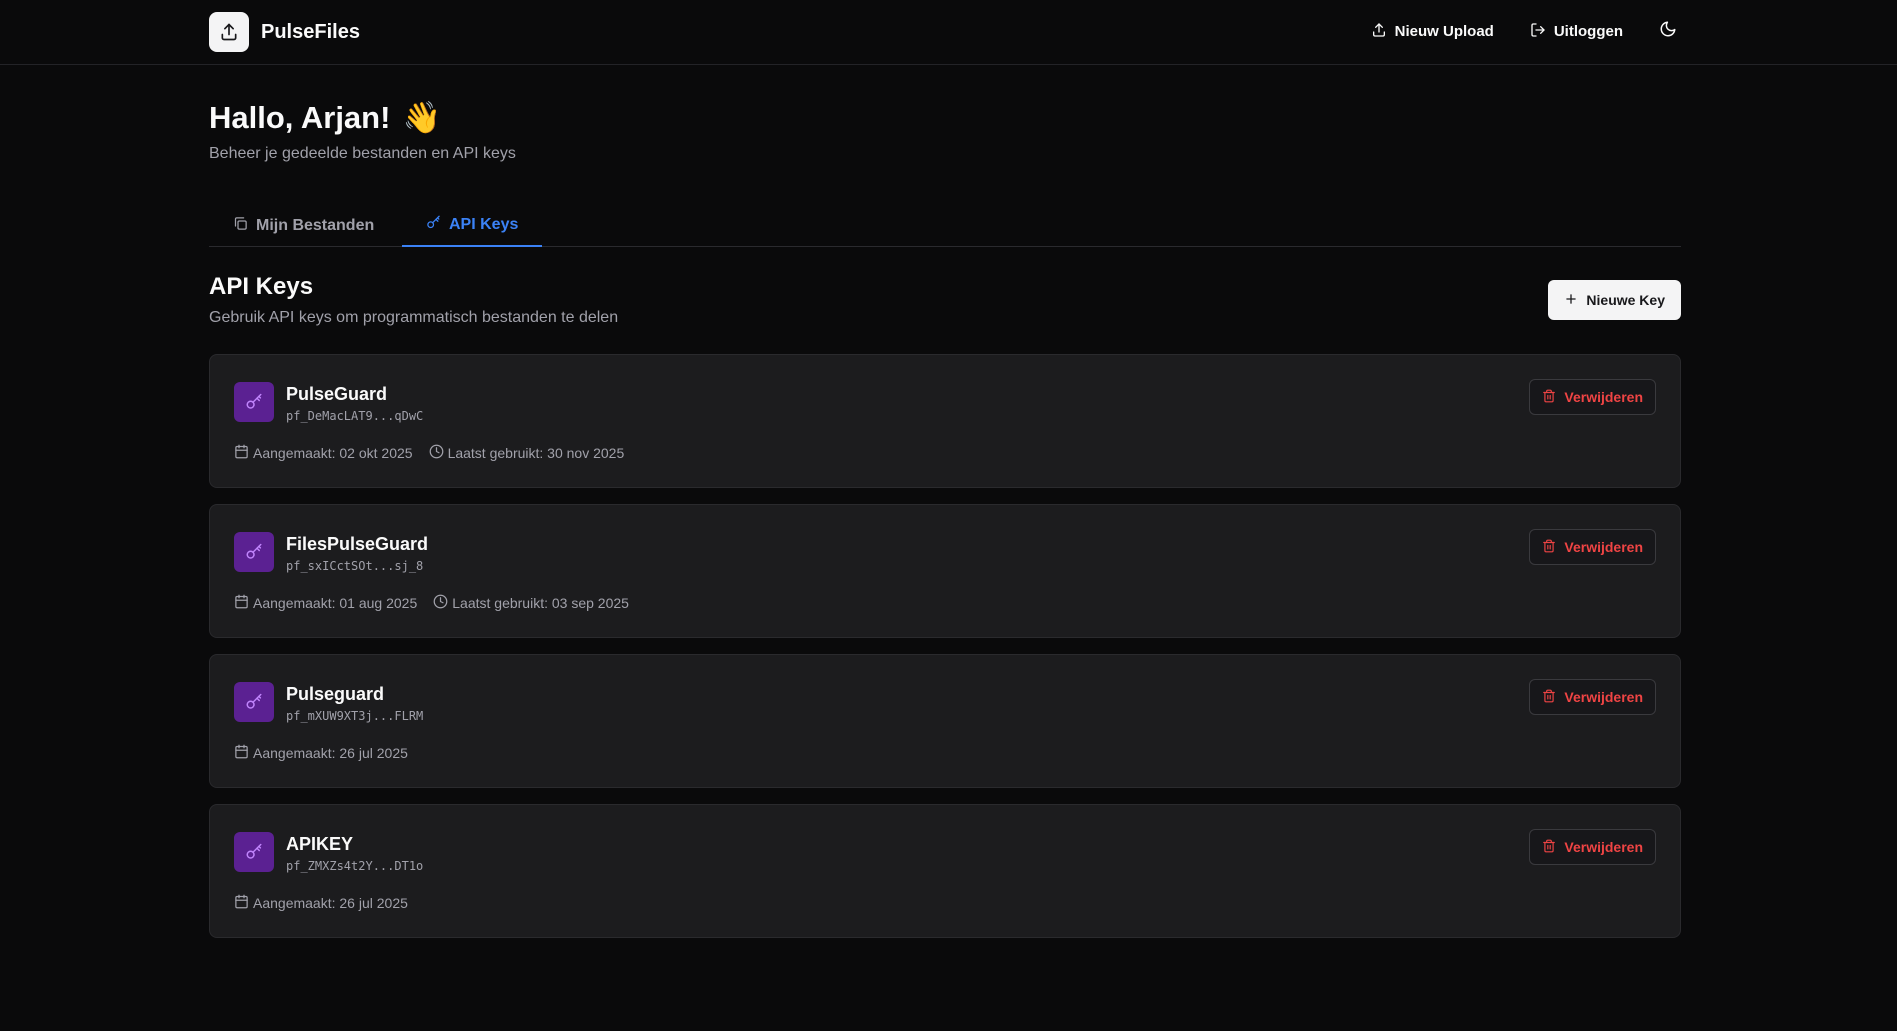  What do you see at coordinates (300, 117) in the screenshot?
I see `greeting-text: Hallo, Arjan!` at bounding box center [300, 117].